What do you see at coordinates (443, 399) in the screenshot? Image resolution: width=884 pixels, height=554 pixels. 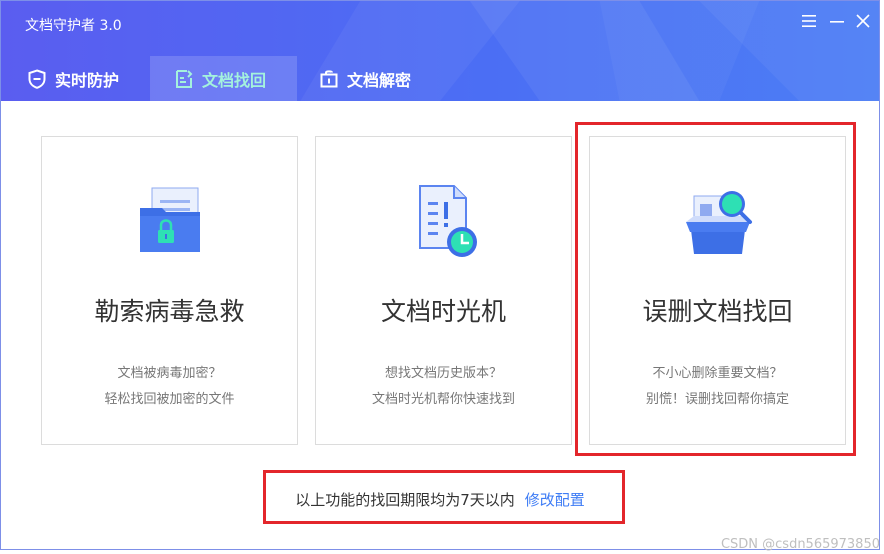 I see `card-description-line2: 文档时光机帮你快速找到` at bounding box center [443, 399].